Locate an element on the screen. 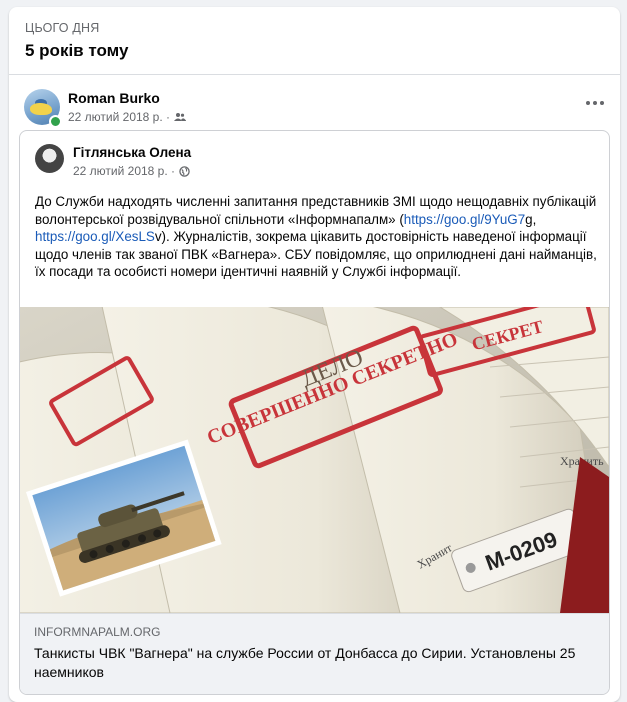 This screenshot has height=702, width=627. shared-author-name: Гітлянська Олена is located at coordinates (132, 152).